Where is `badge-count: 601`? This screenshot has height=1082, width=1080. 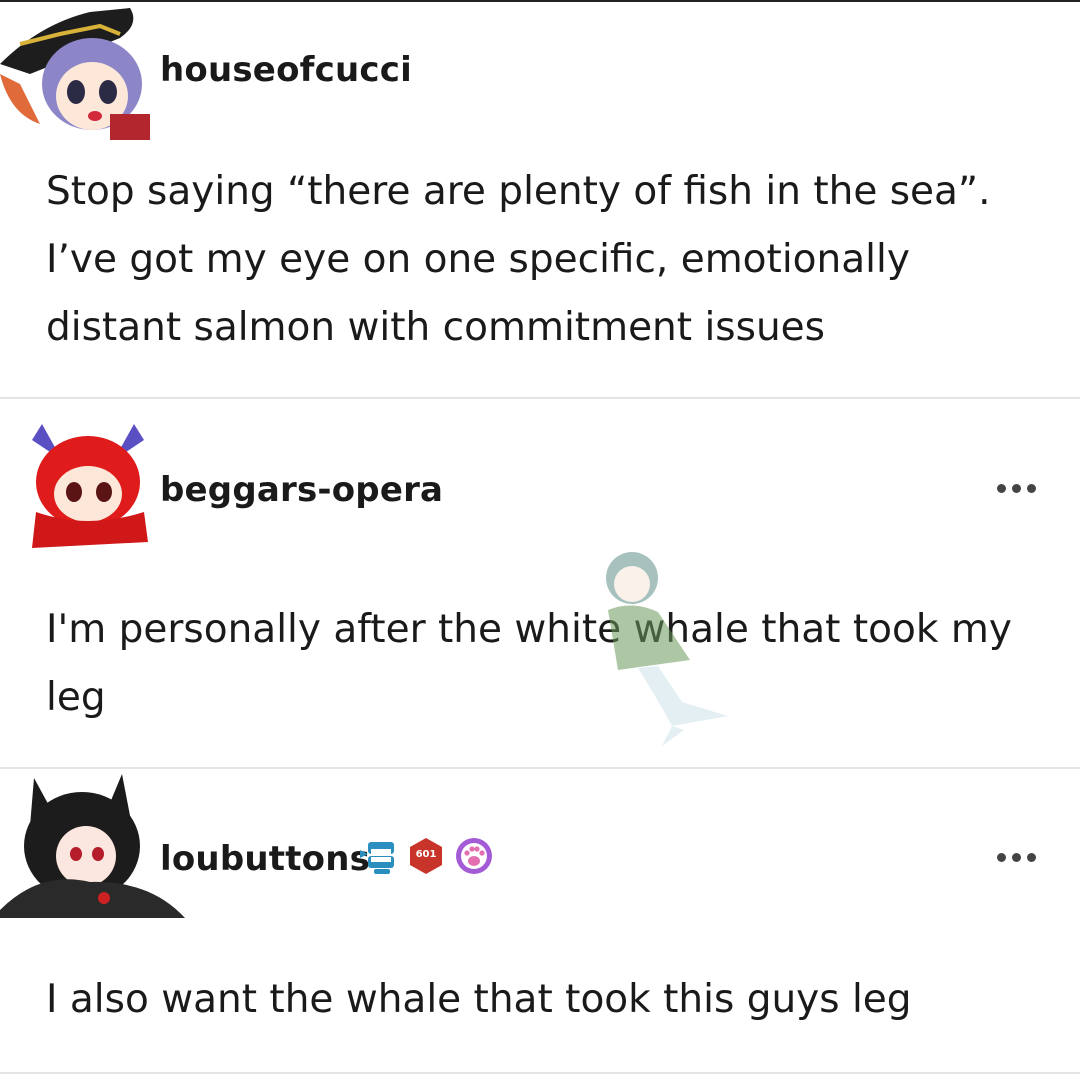 badge-count: 601 is located at coordinates (426, 854).